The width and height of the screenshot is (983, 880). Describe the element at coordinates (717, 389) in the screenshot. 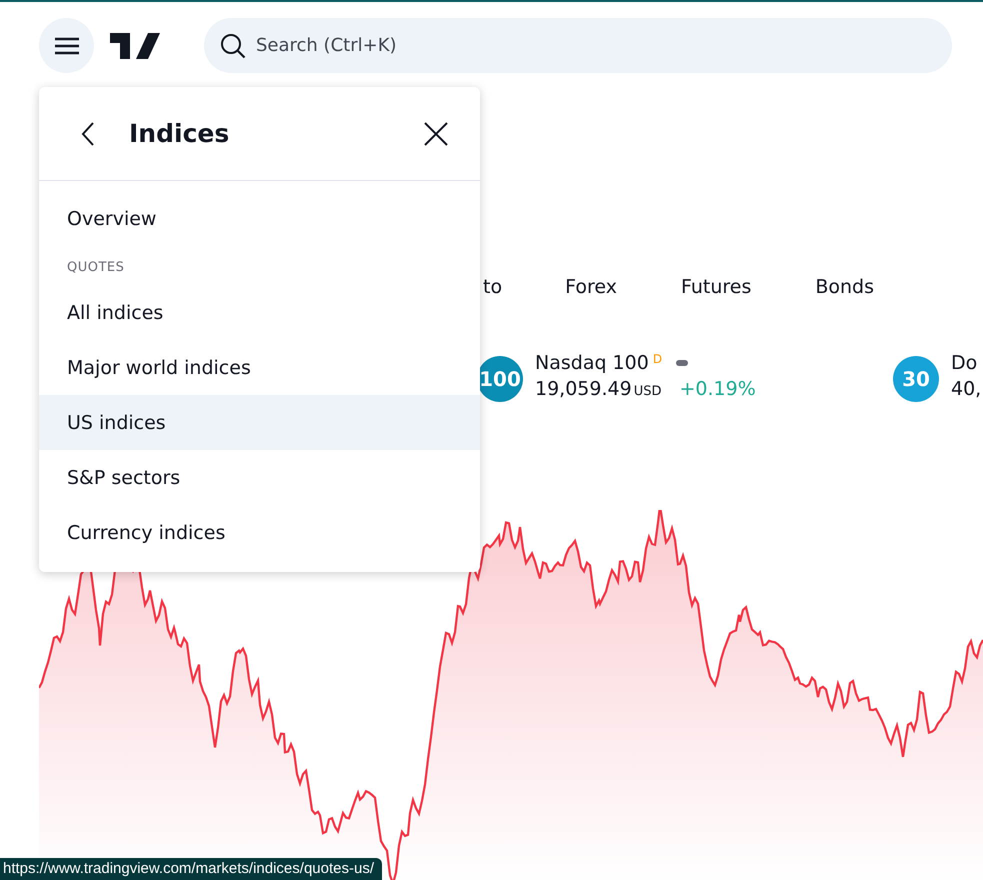

I see `price-change: +0.19%` at that location.